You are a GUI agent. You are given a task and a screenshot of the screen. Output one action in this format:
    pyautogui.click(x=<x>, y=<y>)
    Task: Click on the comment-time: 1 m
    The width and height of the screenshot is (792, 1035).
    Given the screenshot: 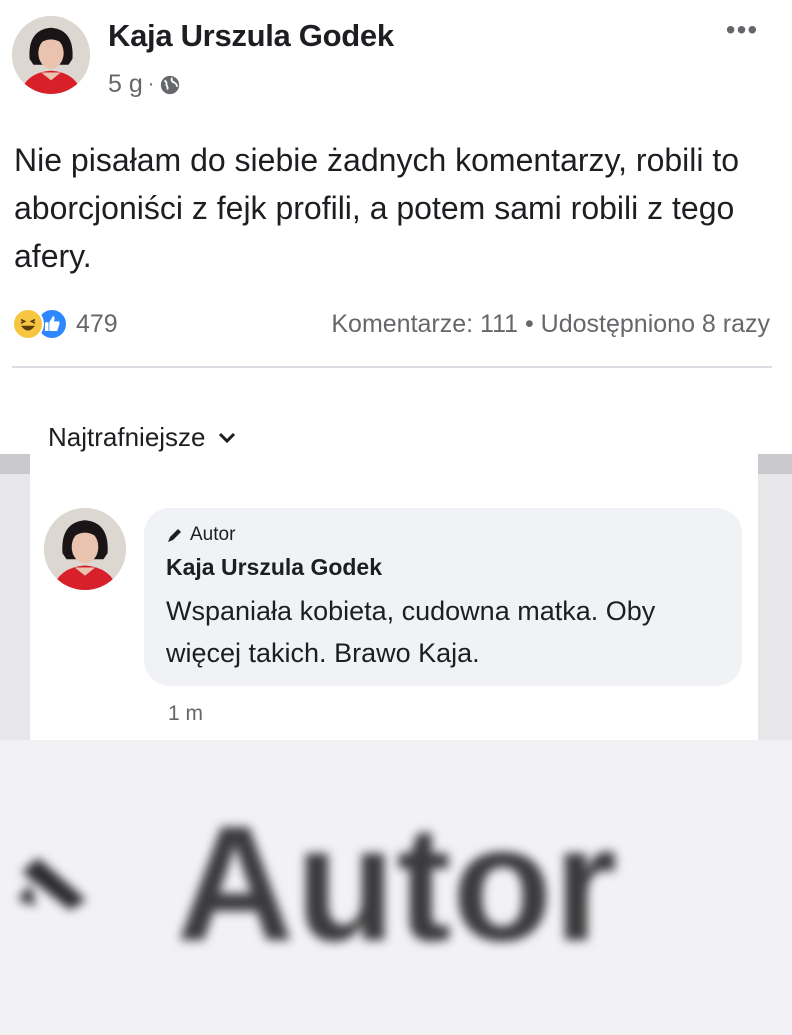 What is the action you would take?
    pyautogui.click(x=185, y=714)
    